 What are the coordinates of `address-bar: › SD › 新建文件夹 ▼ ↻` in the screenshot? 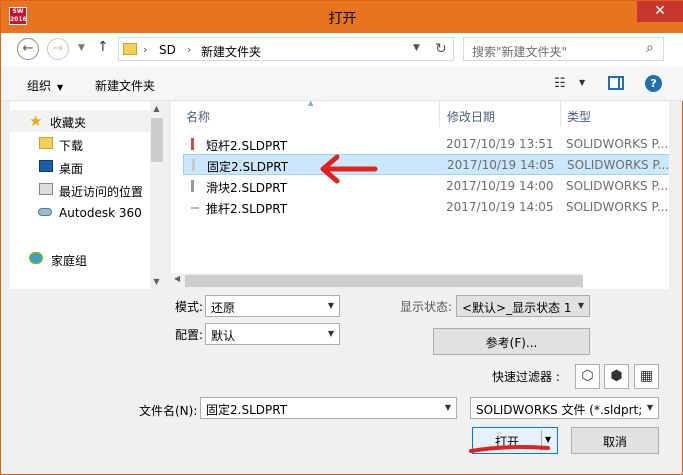 It's located at (286, 49).